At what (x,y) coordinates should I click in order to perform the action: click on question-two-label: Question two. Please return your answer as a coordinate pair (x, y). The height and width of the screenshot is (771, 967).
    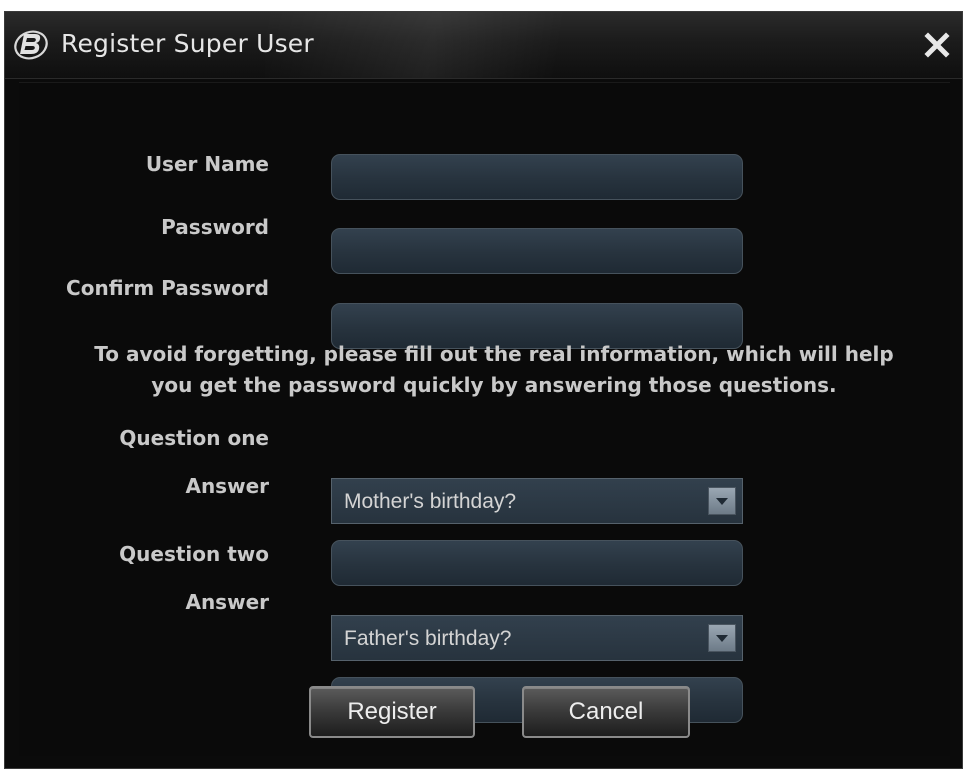
    Looking at the image, I should click on (194, 554).